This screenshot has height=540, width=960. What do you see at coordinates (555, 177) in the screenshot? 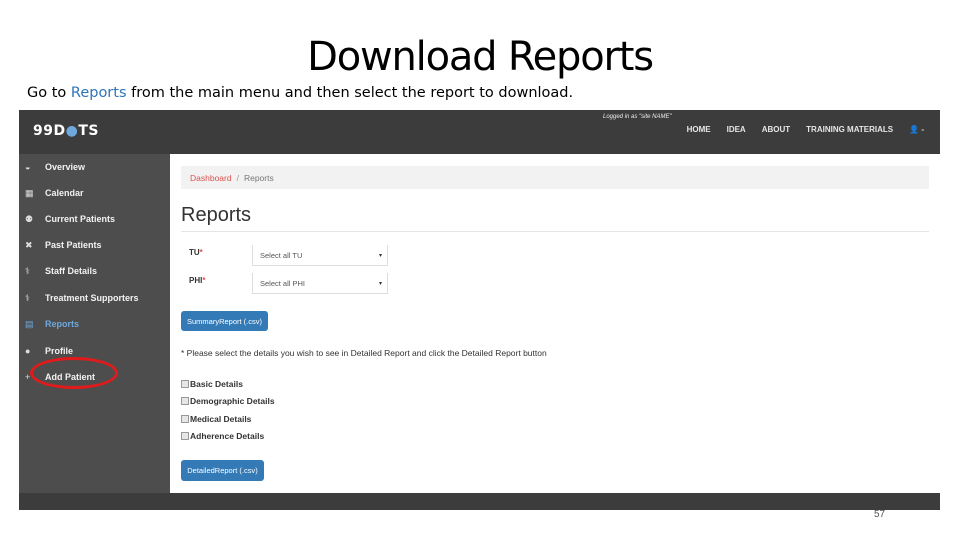
I see `breadcrumb: Dashboard / Reports` at bounding box center [555, 177].